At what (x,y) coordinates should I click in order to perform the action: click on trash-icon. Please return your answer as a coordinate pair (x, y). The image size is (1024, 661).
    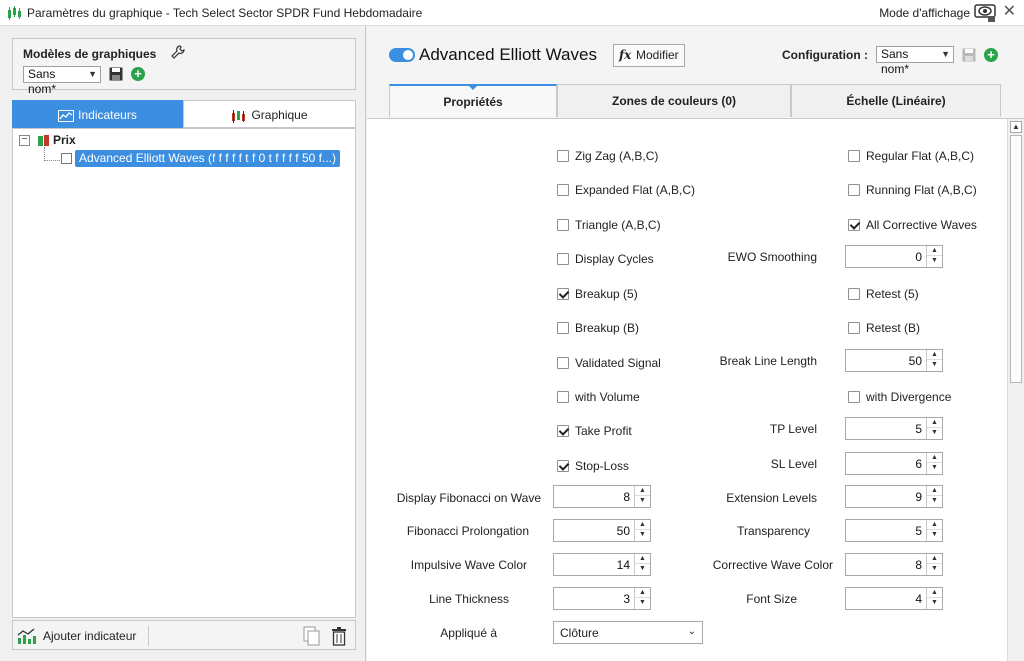
    Looking at the image, I should click on (339, 636).